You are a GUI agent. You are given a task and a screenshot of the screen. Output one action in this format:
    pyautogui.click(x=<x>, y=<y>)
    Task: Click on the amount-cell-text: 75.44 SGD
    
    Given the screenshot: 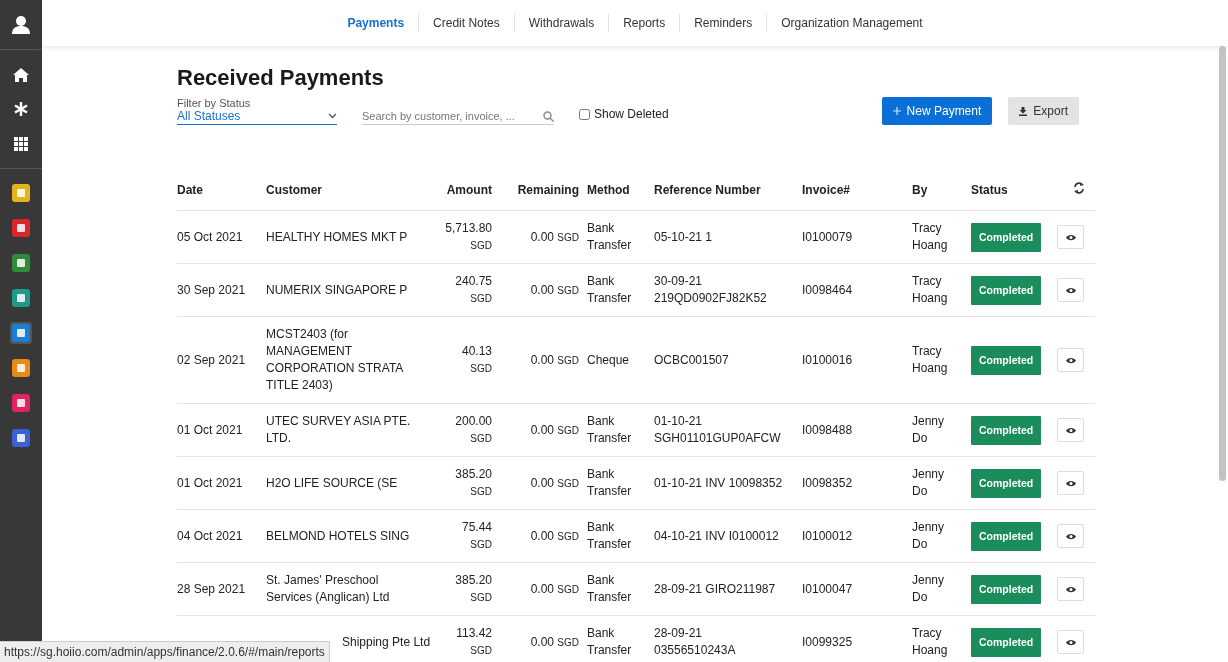 What is the action you would take?
    pyautogui.click(x=476, y=535)
    